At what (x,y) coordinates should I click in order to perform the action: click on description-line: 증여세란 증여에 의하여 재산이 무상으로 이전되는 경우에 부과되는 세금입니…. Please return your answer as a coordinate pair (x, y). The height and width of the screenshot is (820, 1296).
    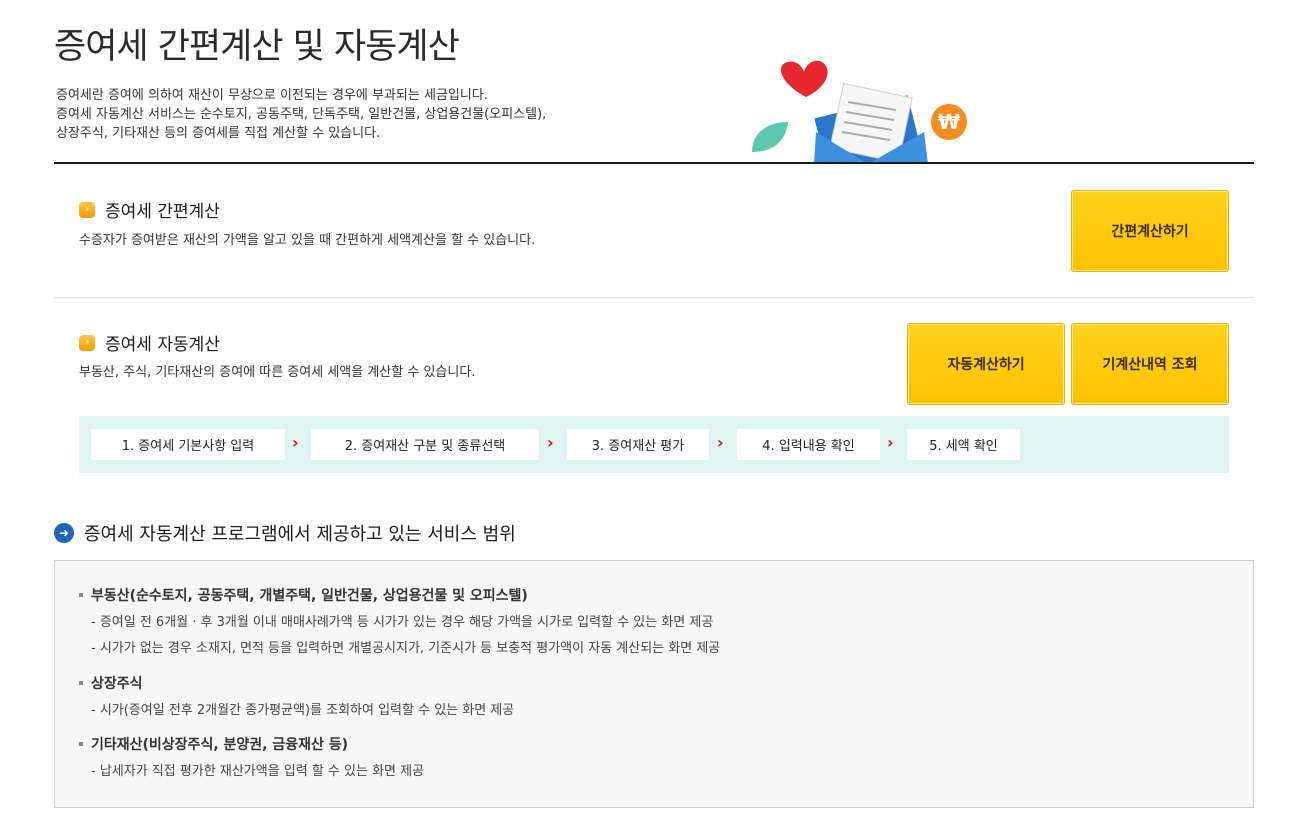
    Looking at the image, I should click on (272, 95).